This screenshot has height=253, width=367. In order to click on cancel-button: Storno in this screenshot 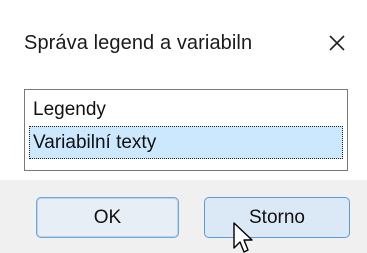, I will do `click(277, 217)`.